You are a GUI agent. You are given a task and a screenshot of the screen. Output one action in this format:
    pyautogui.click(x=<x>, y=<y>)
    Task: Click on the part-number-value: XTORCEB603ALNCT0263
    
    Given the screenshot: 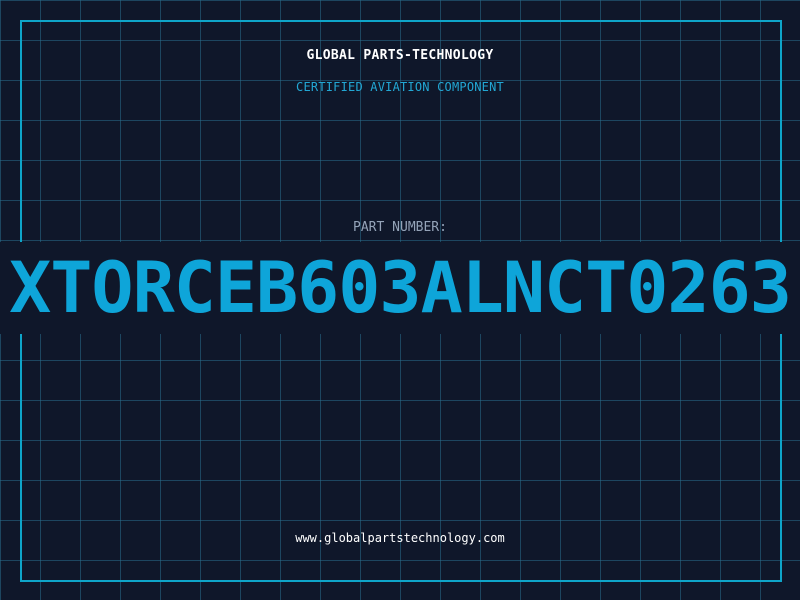 What is the action you would take?
    pyautogui.click(x=400, y=288)
    